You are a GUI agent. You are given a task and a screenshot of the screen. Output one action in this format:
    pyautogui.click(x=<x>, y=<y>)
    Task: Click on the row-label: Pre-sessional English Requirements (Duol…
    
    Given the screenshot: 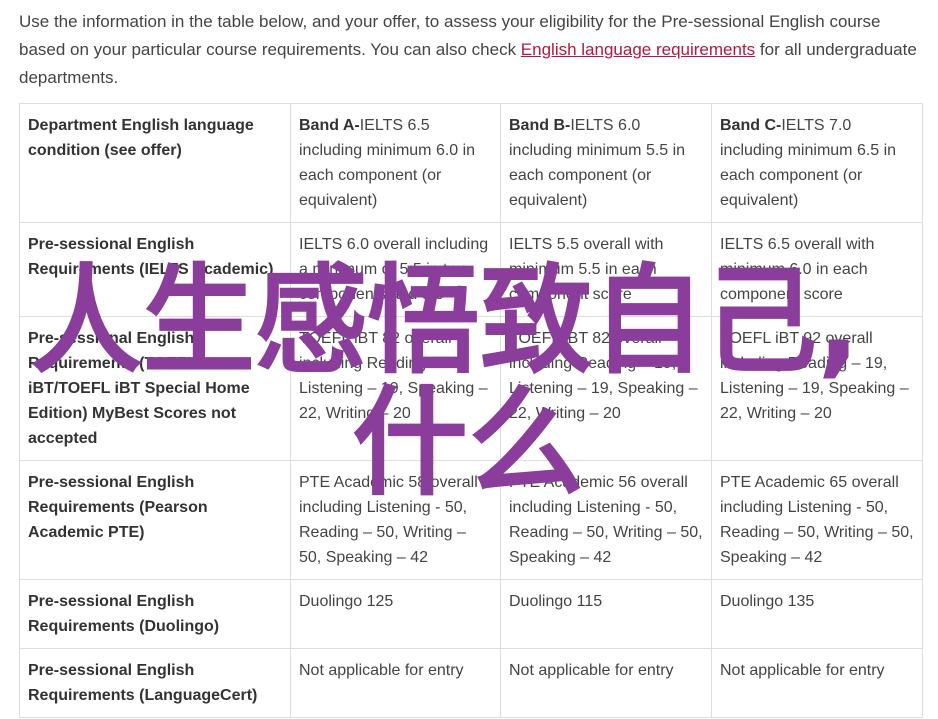 What is the action you would take?
    pyautogui.click(x=155, y=614)
    